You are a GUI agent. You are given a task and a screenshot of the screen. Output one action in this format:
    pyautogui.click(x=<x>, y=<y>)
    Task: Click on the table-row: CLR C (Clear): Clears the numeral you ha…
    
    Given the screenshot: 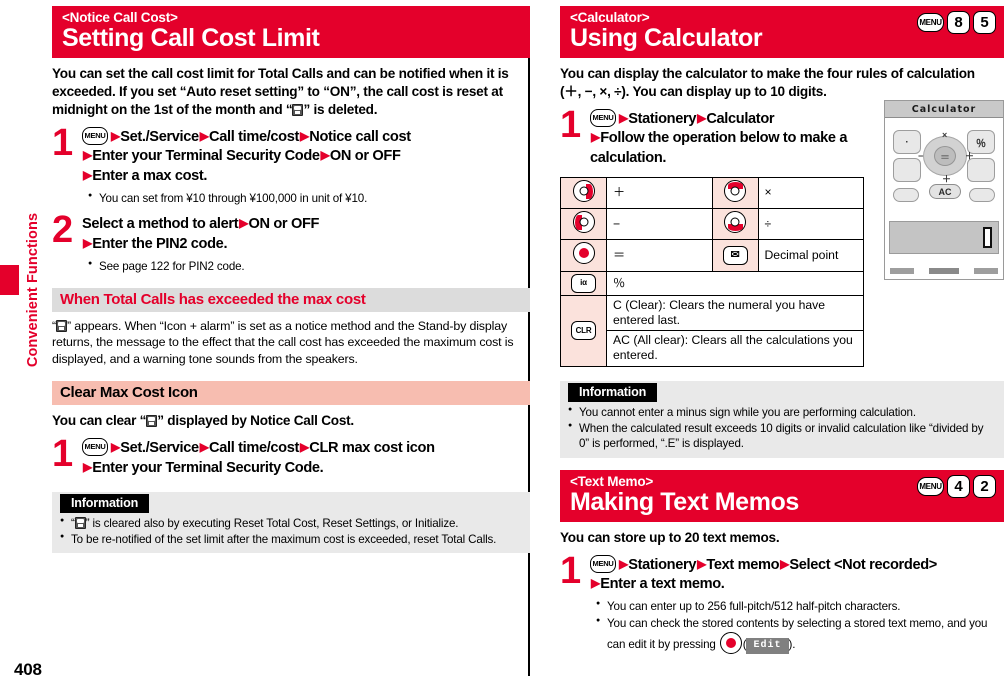 What is the action you would take?
    pyautogui.click(x=712, y=330)
    